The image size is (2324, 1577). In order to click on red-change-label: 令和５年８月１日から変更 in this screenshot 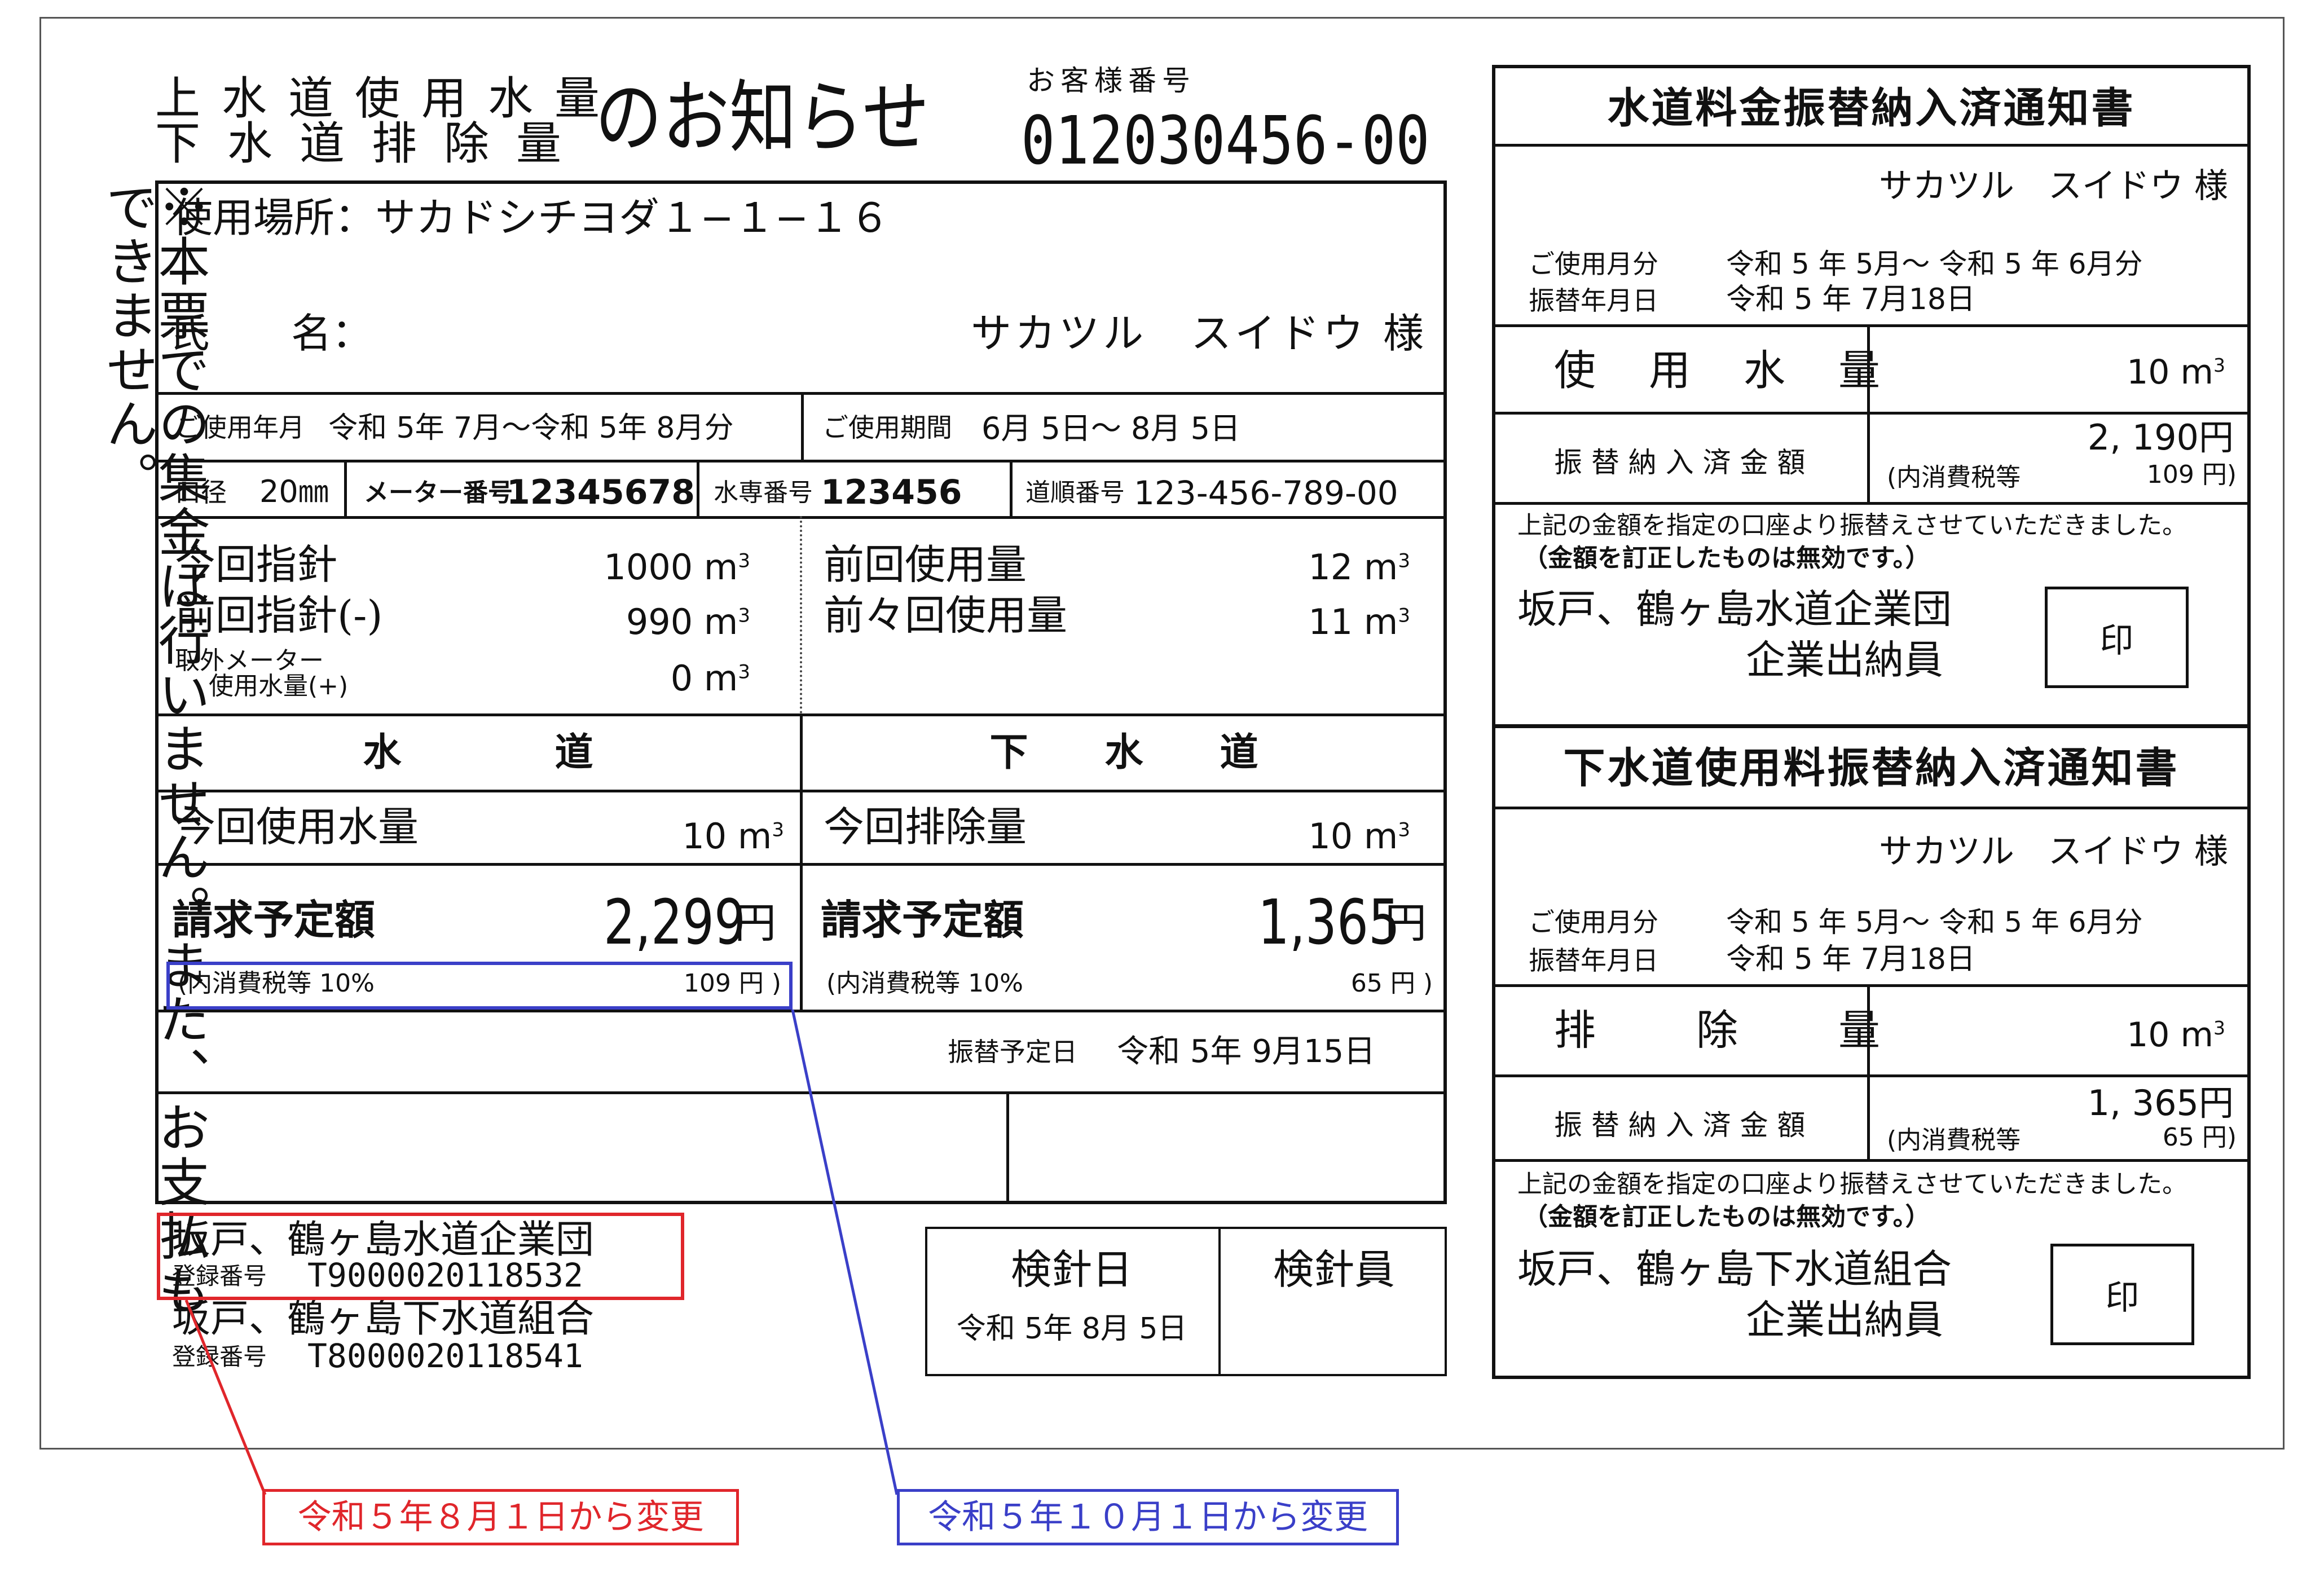, I will do `click(500, 1517)`.